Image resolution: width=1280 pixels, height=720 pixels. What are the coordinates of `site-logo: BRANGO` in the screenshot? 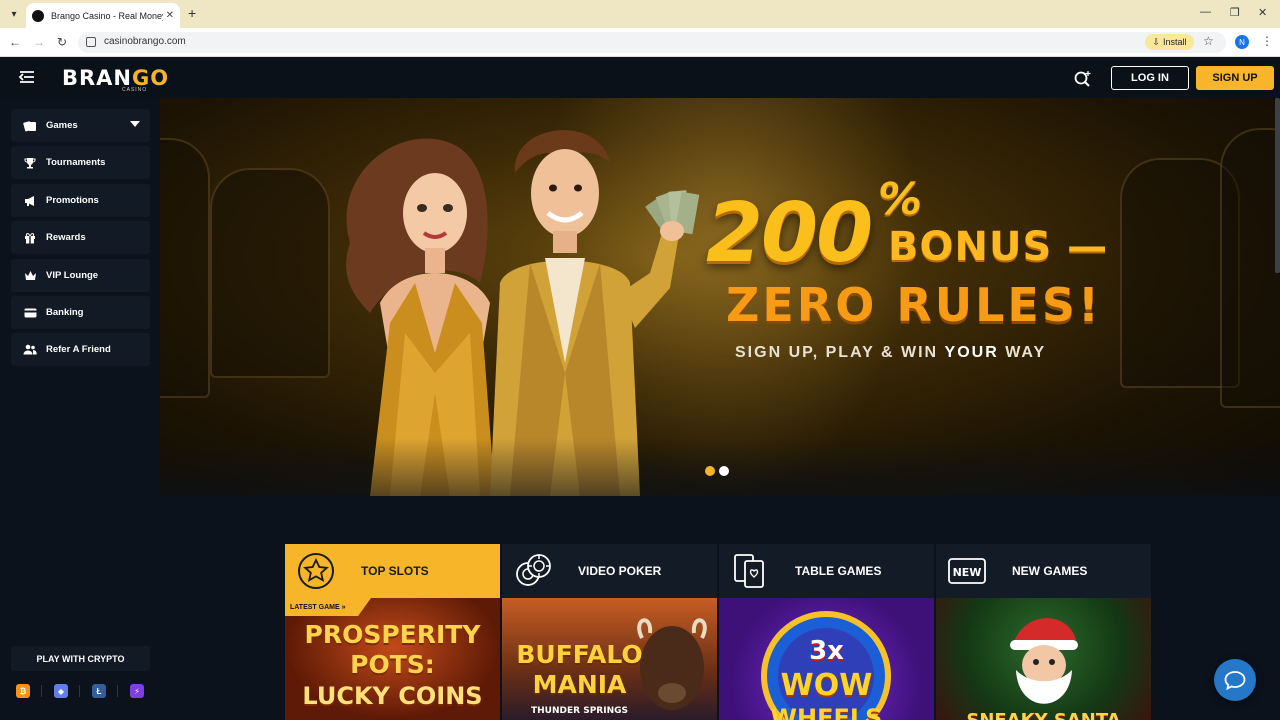 It's located at (115, 78).